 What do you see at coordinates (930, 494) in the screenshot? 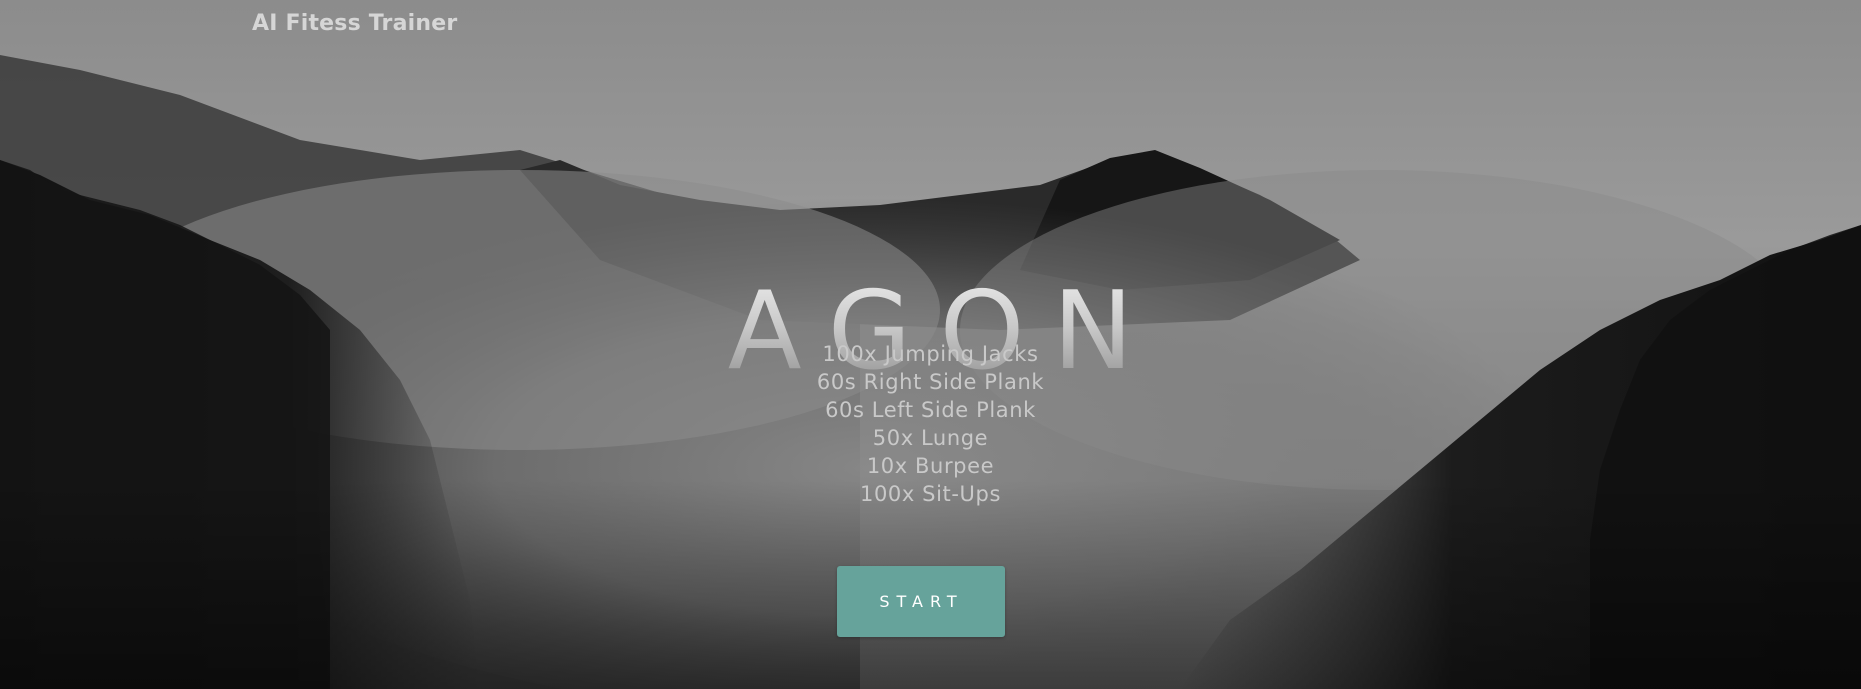
I see `exercise-item: 100x Sit-Ups` at bounding box center [930, 494].